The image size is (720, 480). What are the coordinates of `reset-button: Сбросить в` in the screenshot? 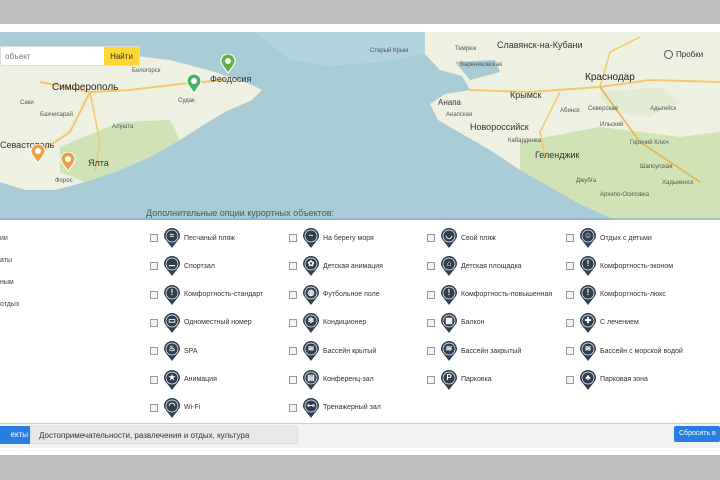 It's located at (697, 434).